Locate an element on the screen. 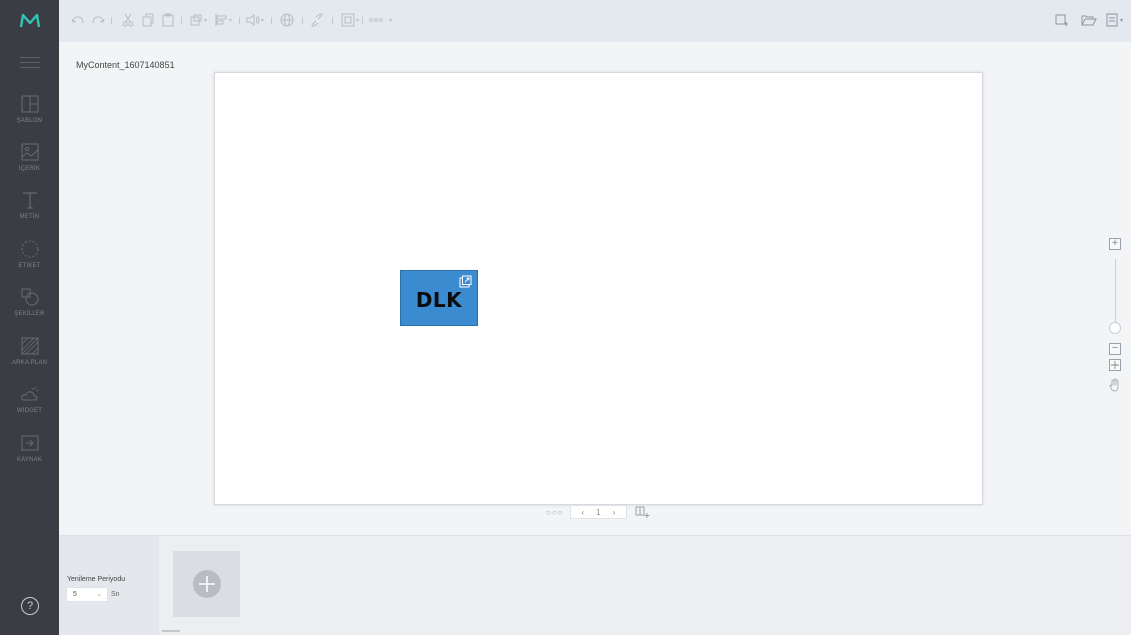  refresh-unit: Sn is located at coordinates (115, 594).